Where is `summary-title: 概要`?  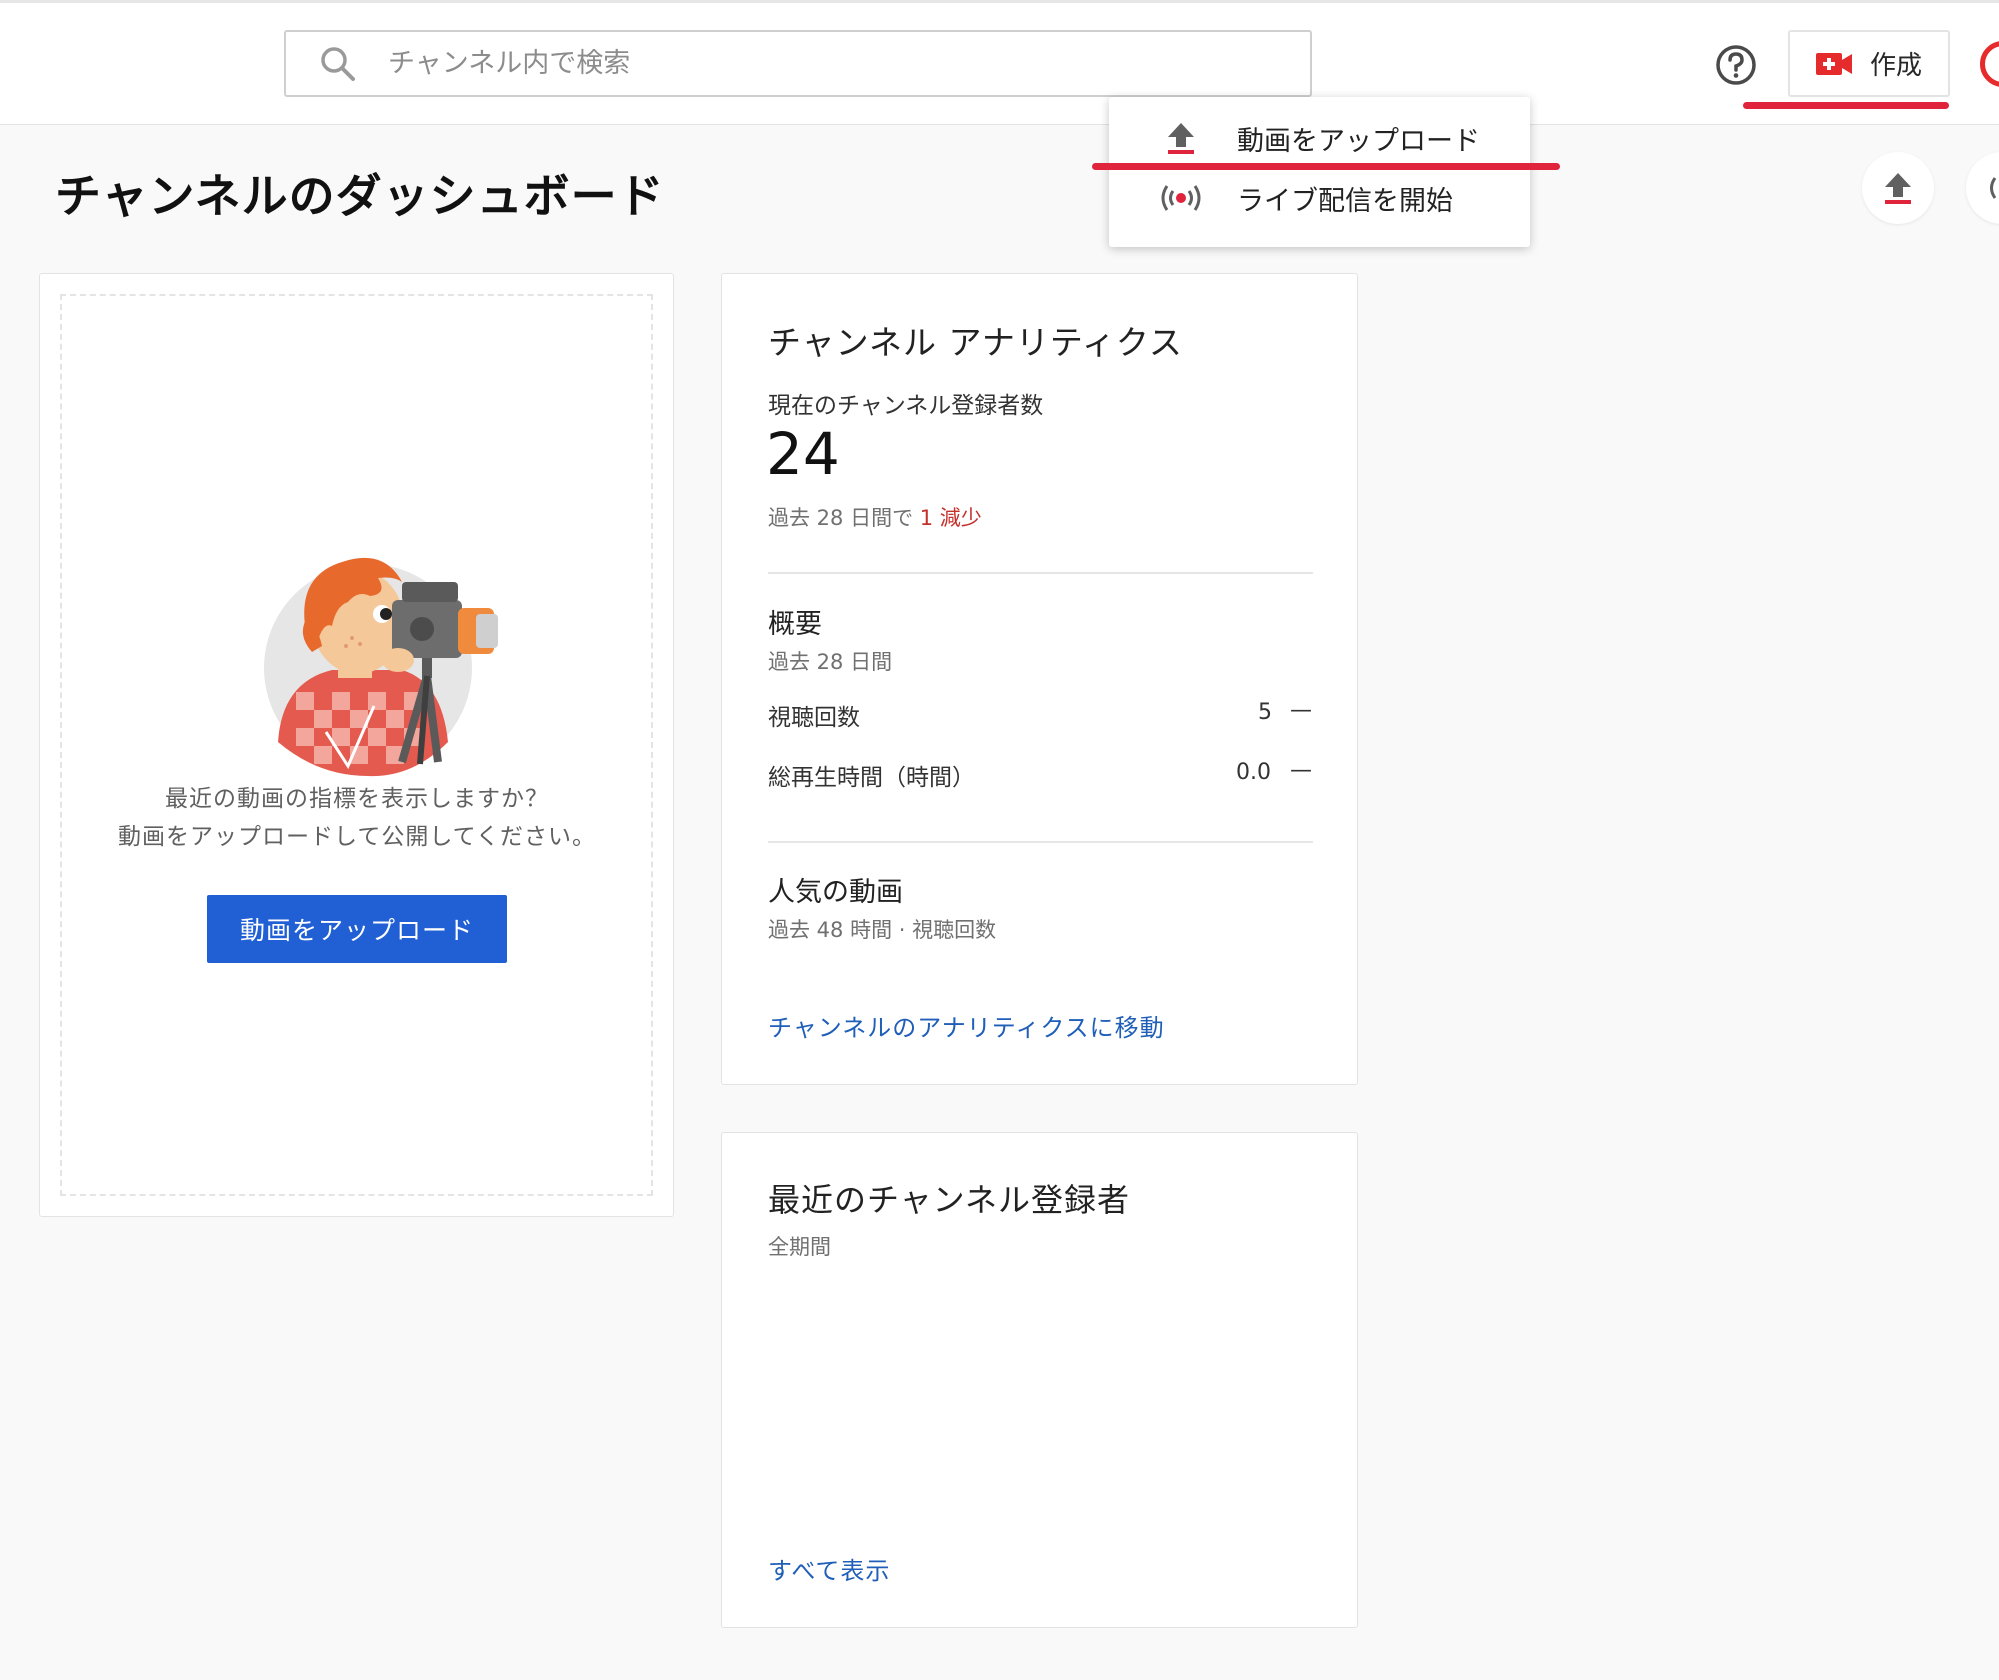 summary-title: 概要 is located at coordinates (795, 624).